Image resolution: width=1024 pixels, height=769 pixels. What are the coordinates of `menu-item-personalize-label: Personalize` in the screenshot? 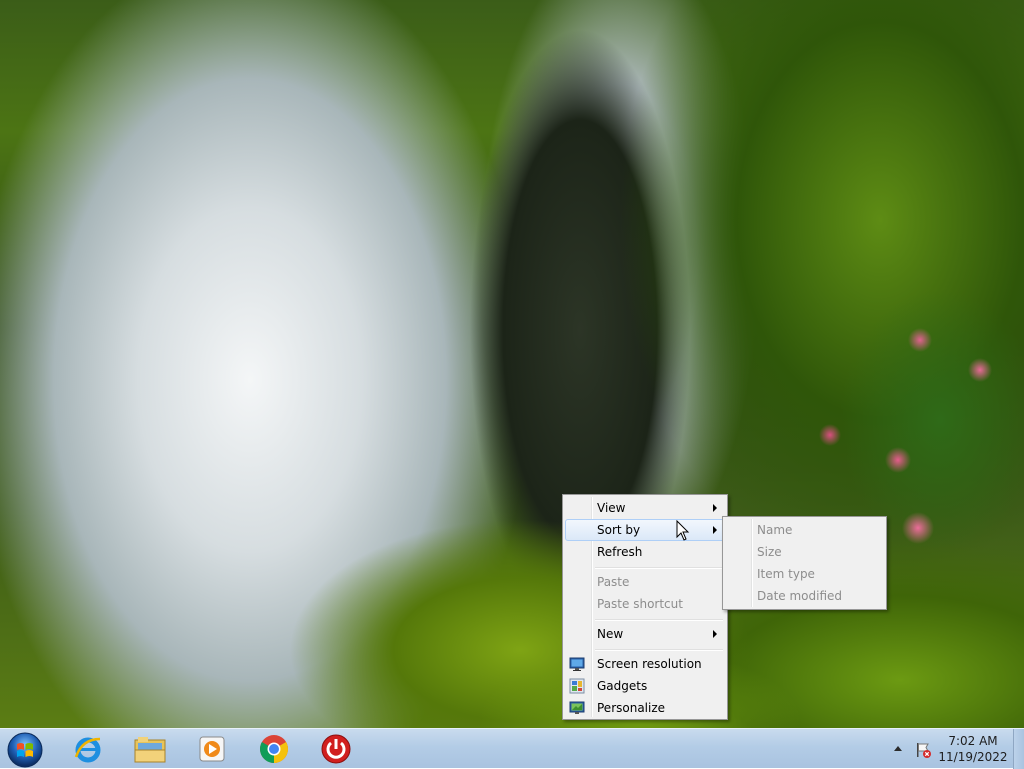 It's located at (631, 708).